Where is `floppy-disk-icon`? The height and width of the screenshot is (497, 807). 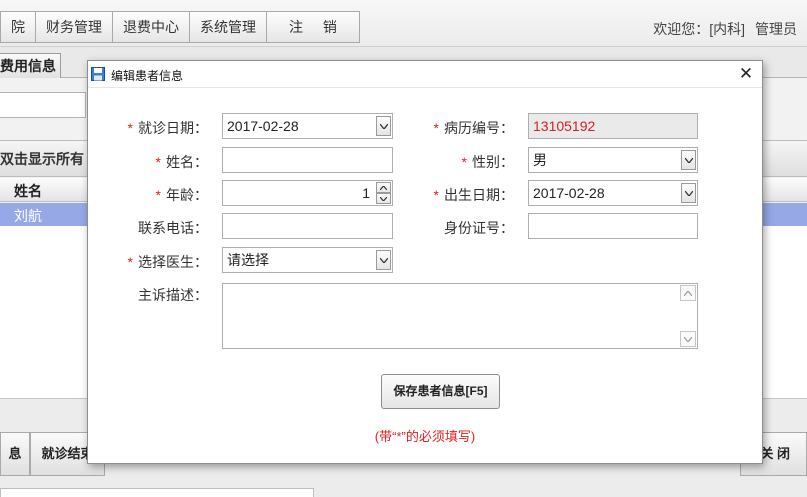 floppy-disk-icon is located at coordinates (98, 74).